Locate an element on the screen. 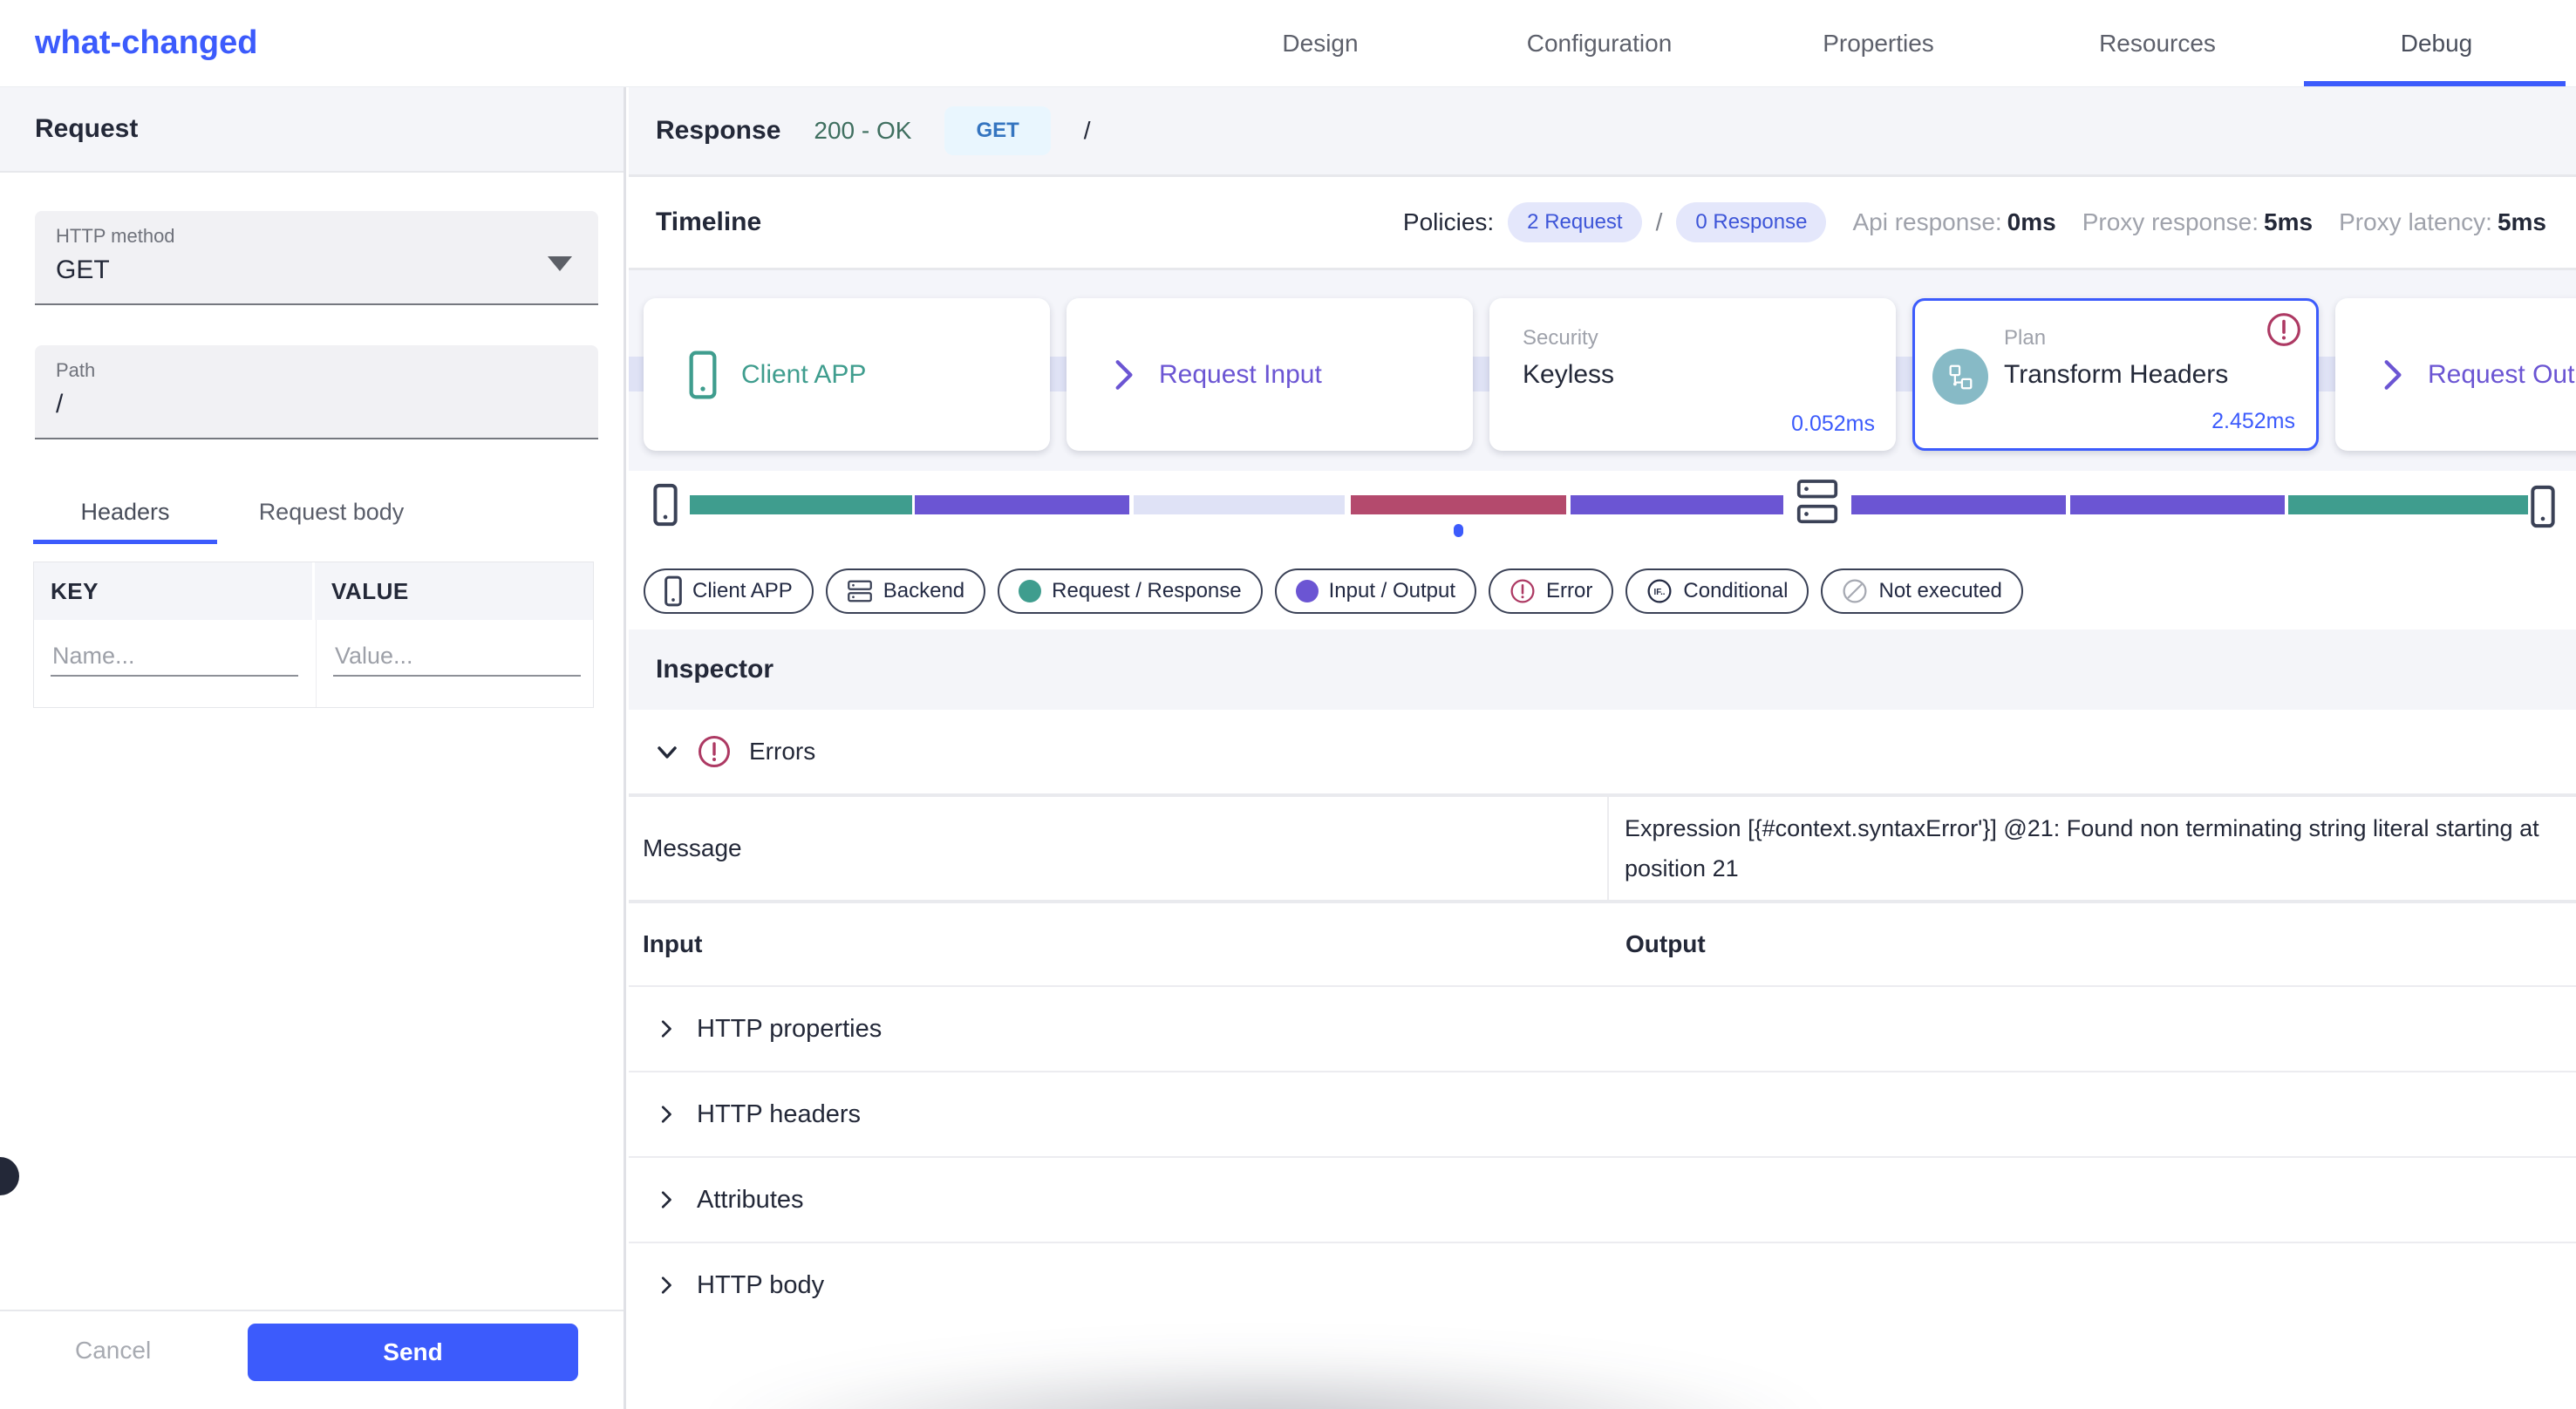 This screenshot has width=2576, height=1409. svg-text: IF.. is located at coordinates (1660, 593).